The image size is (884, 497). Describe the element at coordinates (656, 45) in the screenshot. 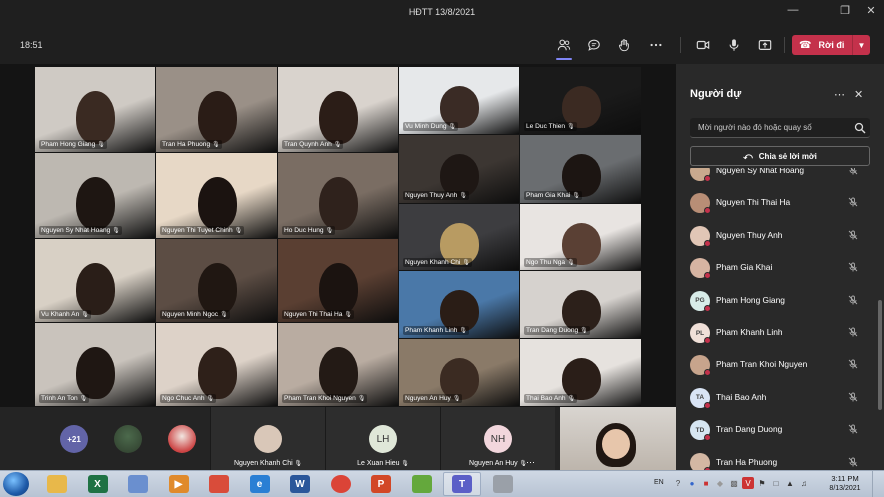

I see `more-actions-button` at that location.